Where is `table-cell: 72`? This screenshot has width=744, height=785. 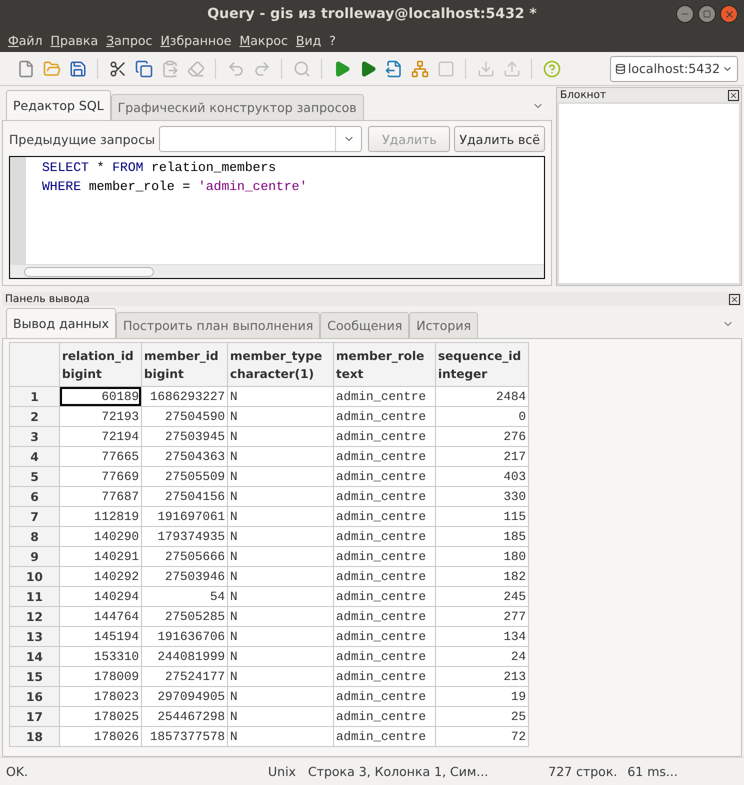 table-cell: 72 is located at coordinates (482, 736).